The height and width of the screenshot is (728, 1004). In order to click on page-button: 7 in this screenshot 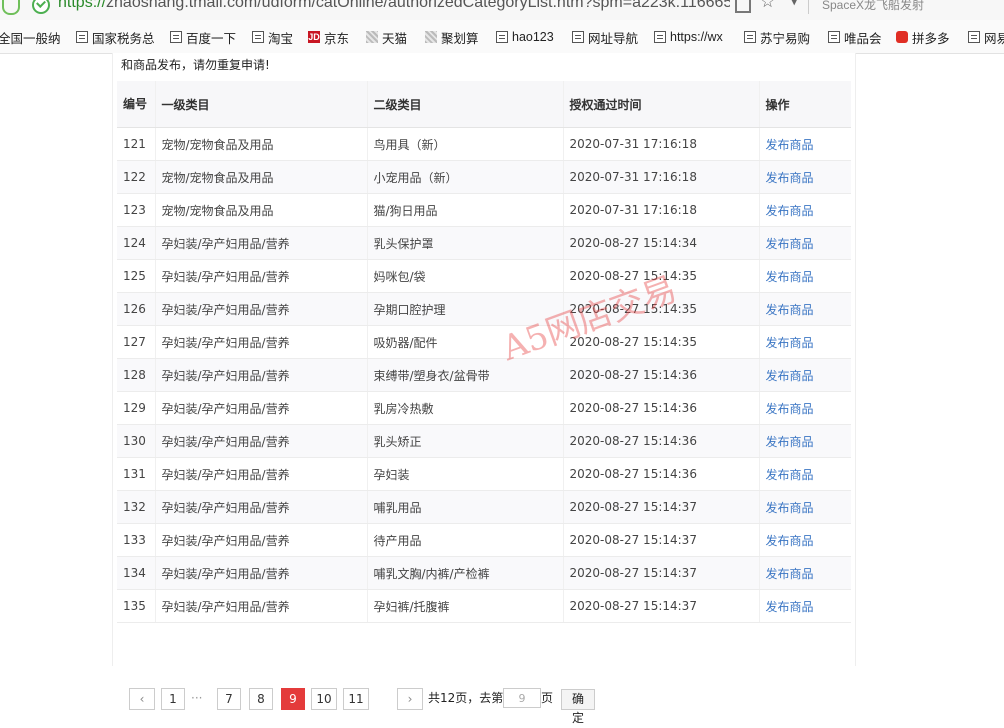, I will do `click(229, 699)`.